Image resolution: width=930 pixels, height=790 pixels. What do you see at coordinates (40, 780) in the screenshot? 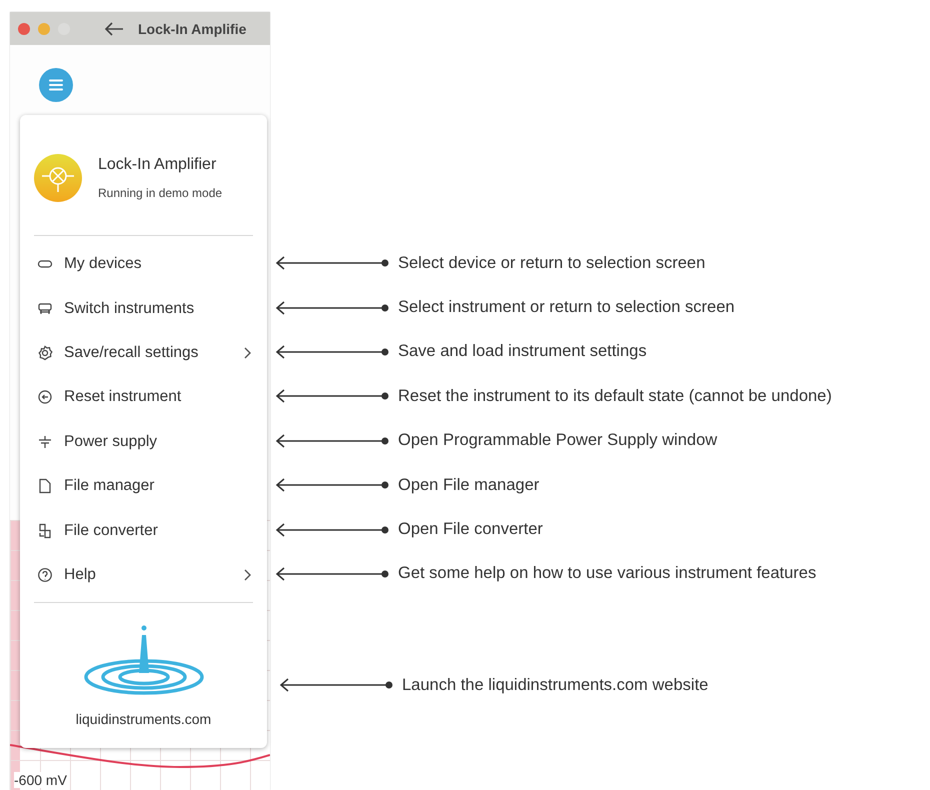
I see `axis-label: -600 mV` at bounding box center [40, 780].